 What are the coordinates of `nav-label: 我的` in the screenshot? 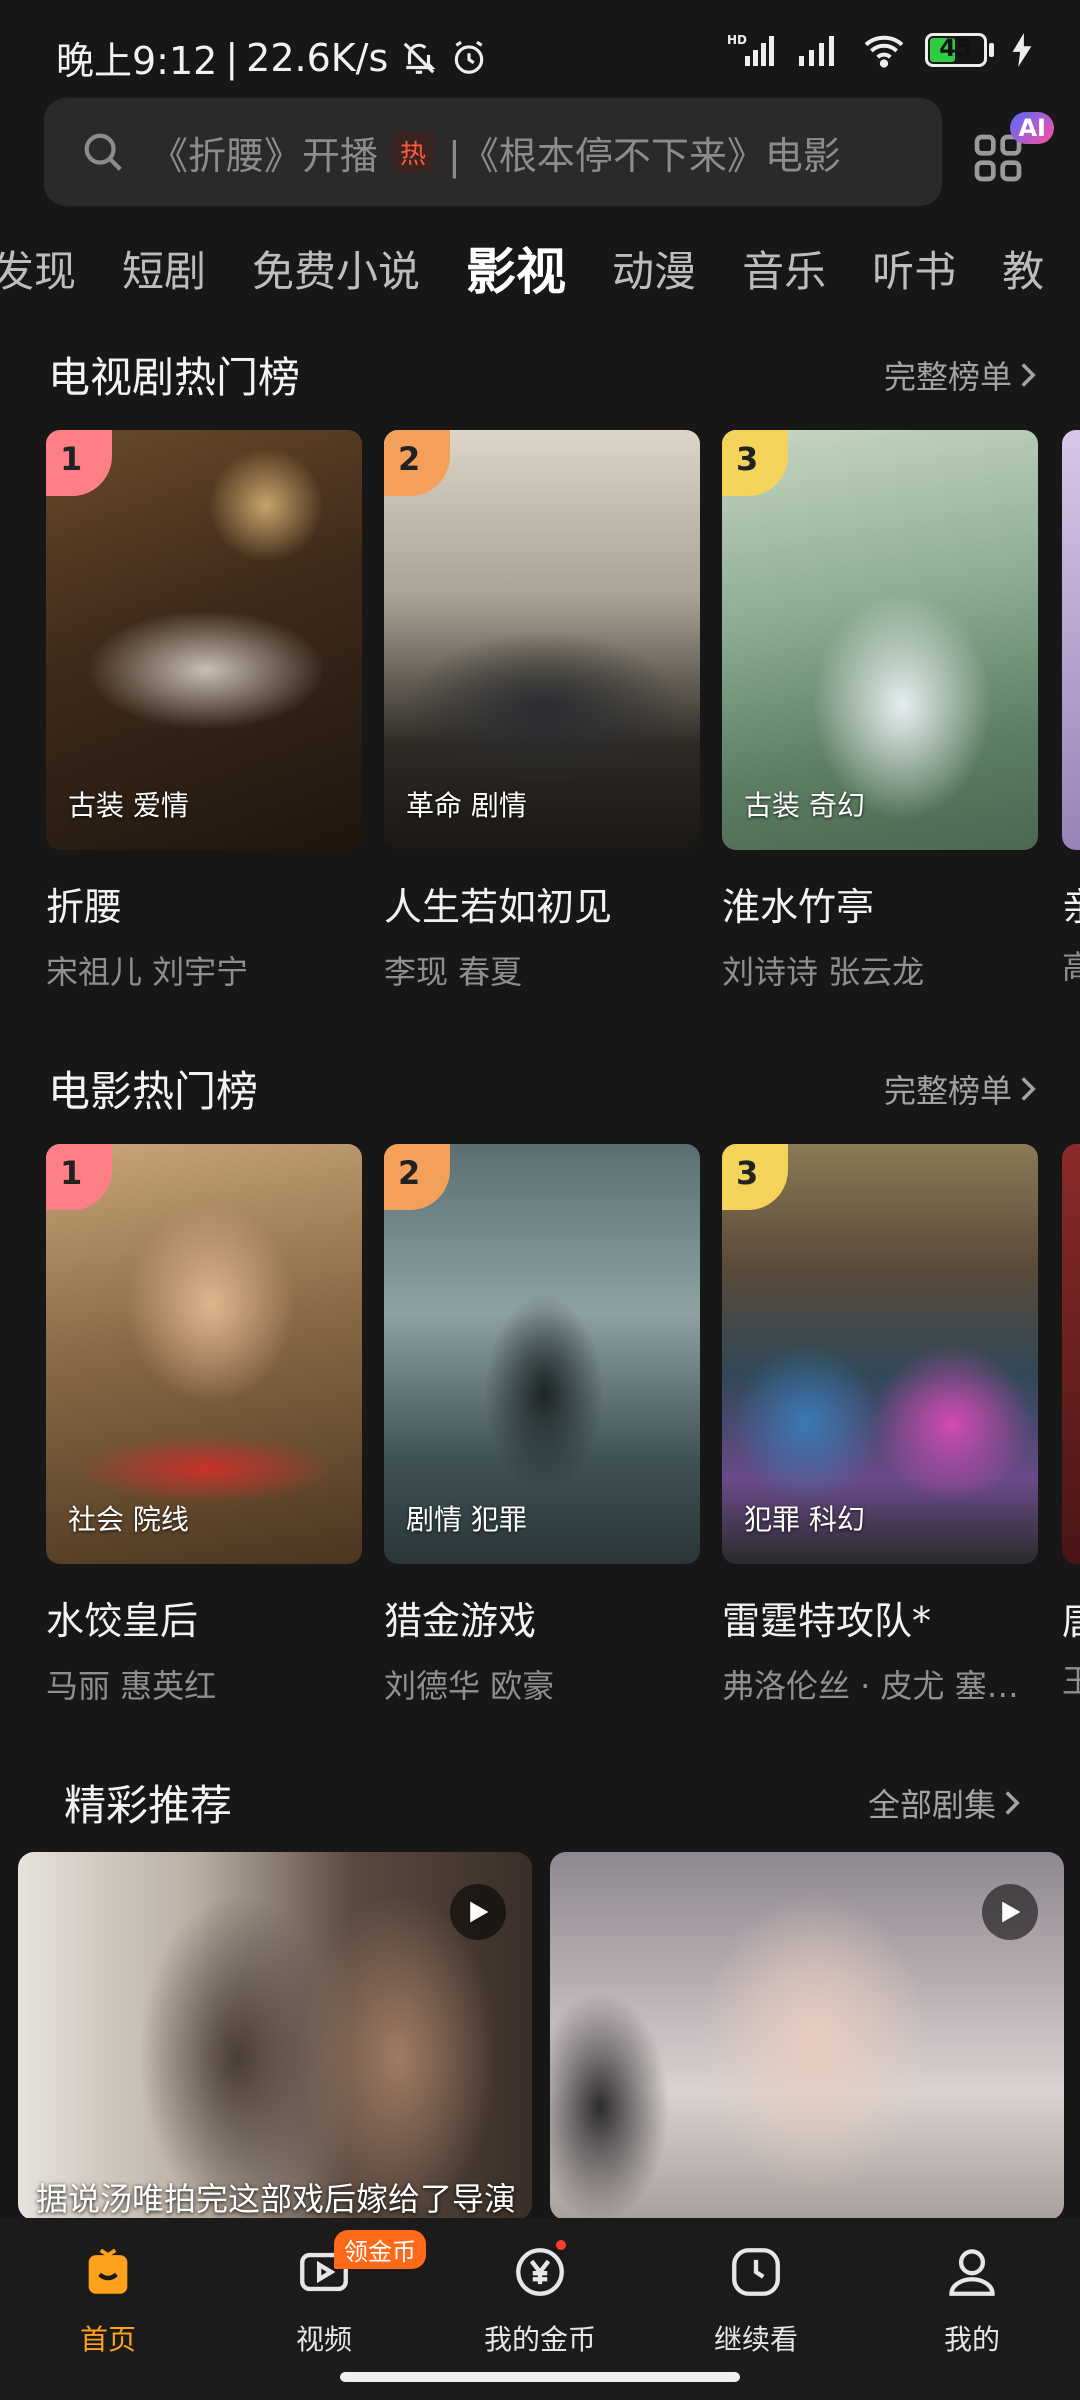 It's located at (971, 2339).